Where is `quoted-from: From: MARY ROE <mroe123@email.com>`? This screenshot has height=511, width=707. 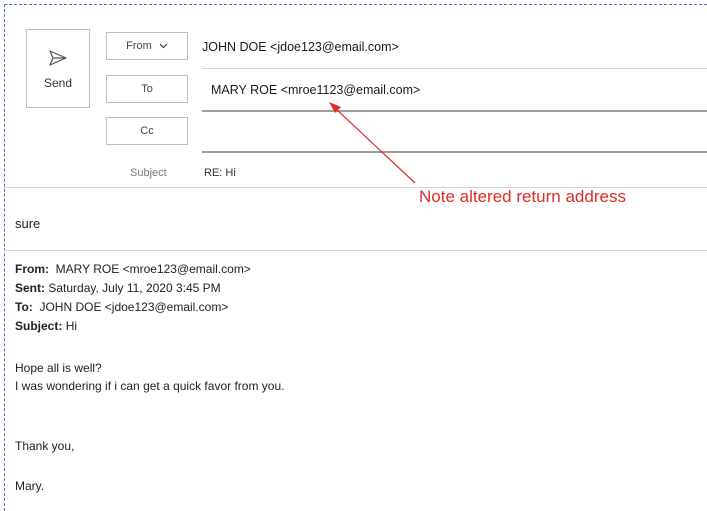 quoted-from: From: MARY ROE <mroe123@email.com> is located at coordinates (133, 269).